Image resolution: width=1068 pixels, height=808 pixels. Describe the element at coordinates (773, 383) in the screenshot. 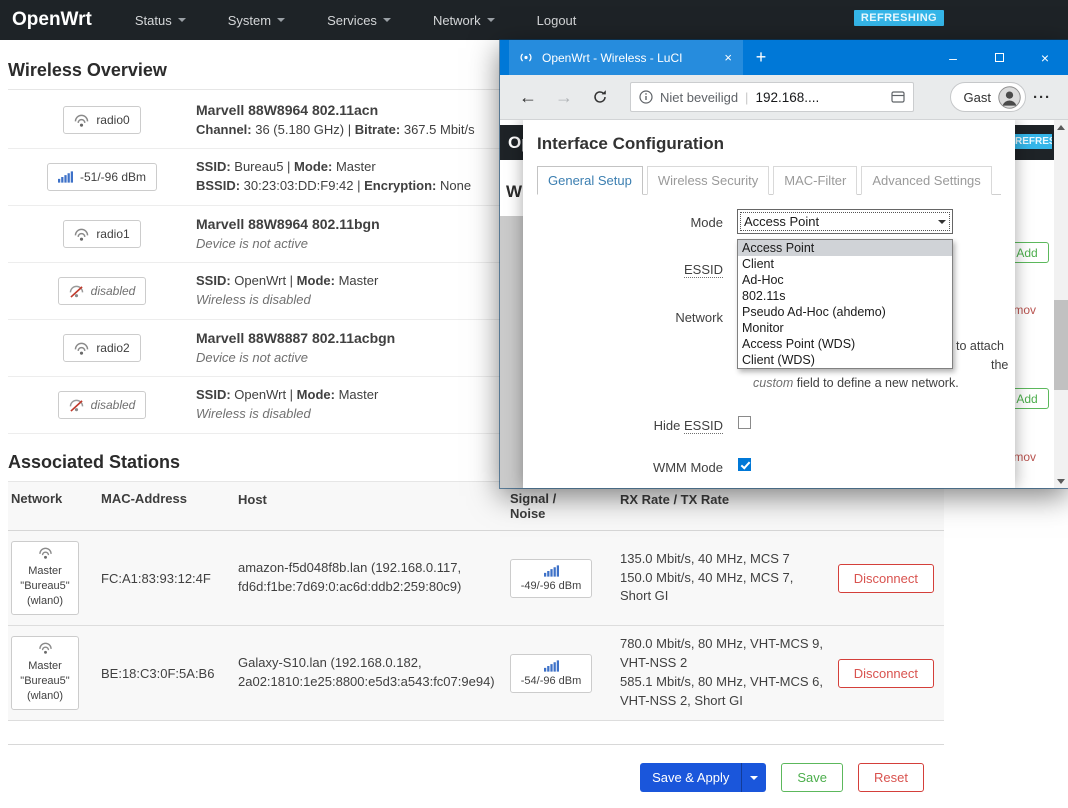

I see `custom-word: custom` at that location.